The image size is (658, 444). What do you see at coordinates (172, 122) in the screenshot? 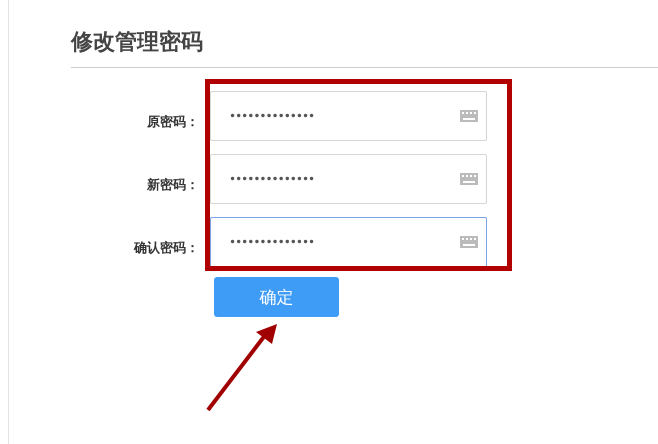
I see `field-label: 原密码：` at bounding box center [172, 122].